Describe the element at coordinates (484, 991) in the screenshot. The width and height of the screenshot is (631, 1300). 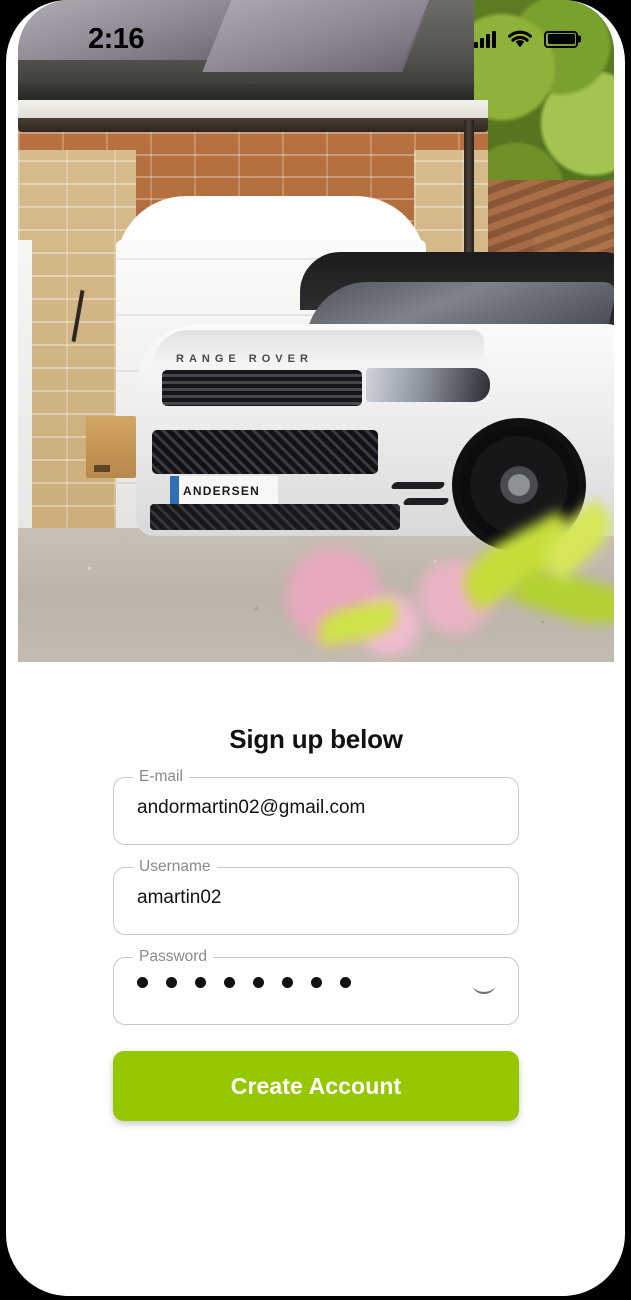
I see `eye-closed-icon` at that location.